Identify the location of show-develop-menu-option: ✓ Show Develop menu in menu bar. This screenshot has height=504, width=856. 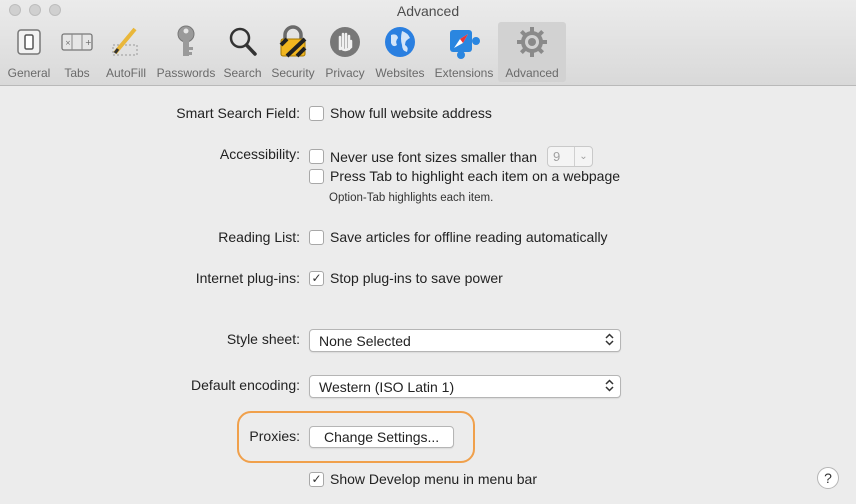
(423, 479).